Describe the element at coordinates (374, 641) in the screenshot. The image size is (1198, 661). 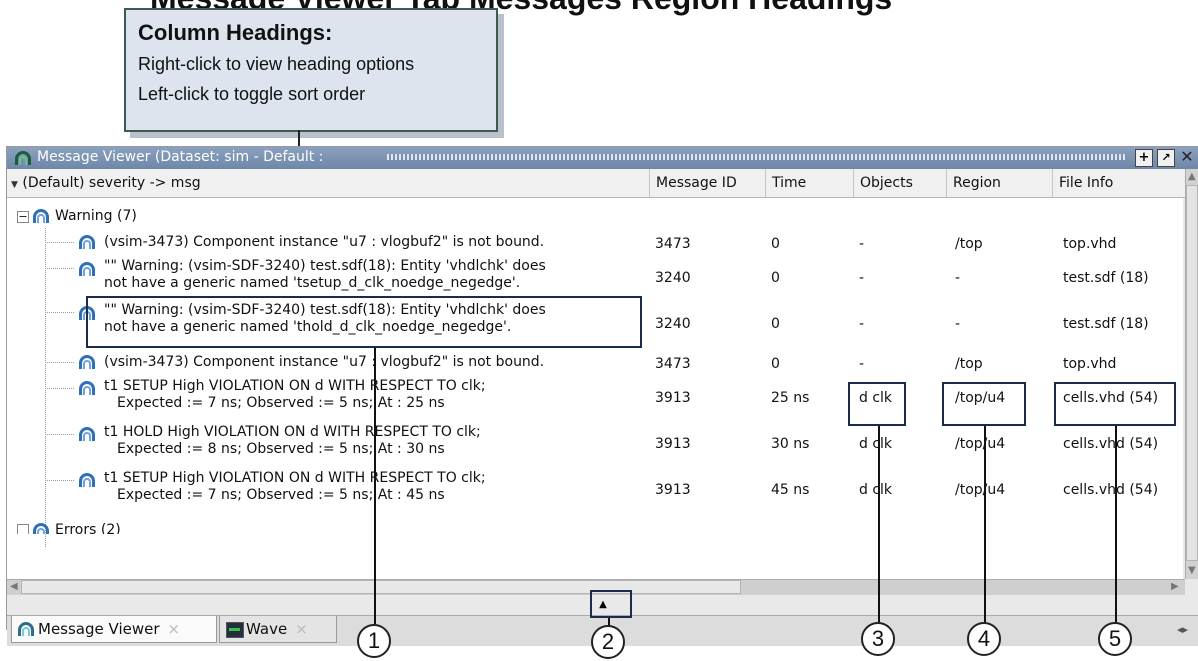
I see `annotation-callout-1: 1` at that location.